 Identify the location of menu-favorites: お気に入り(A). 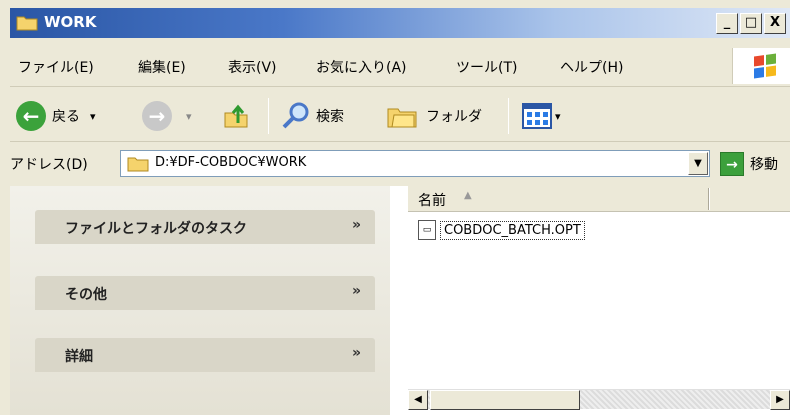
(361, 67).